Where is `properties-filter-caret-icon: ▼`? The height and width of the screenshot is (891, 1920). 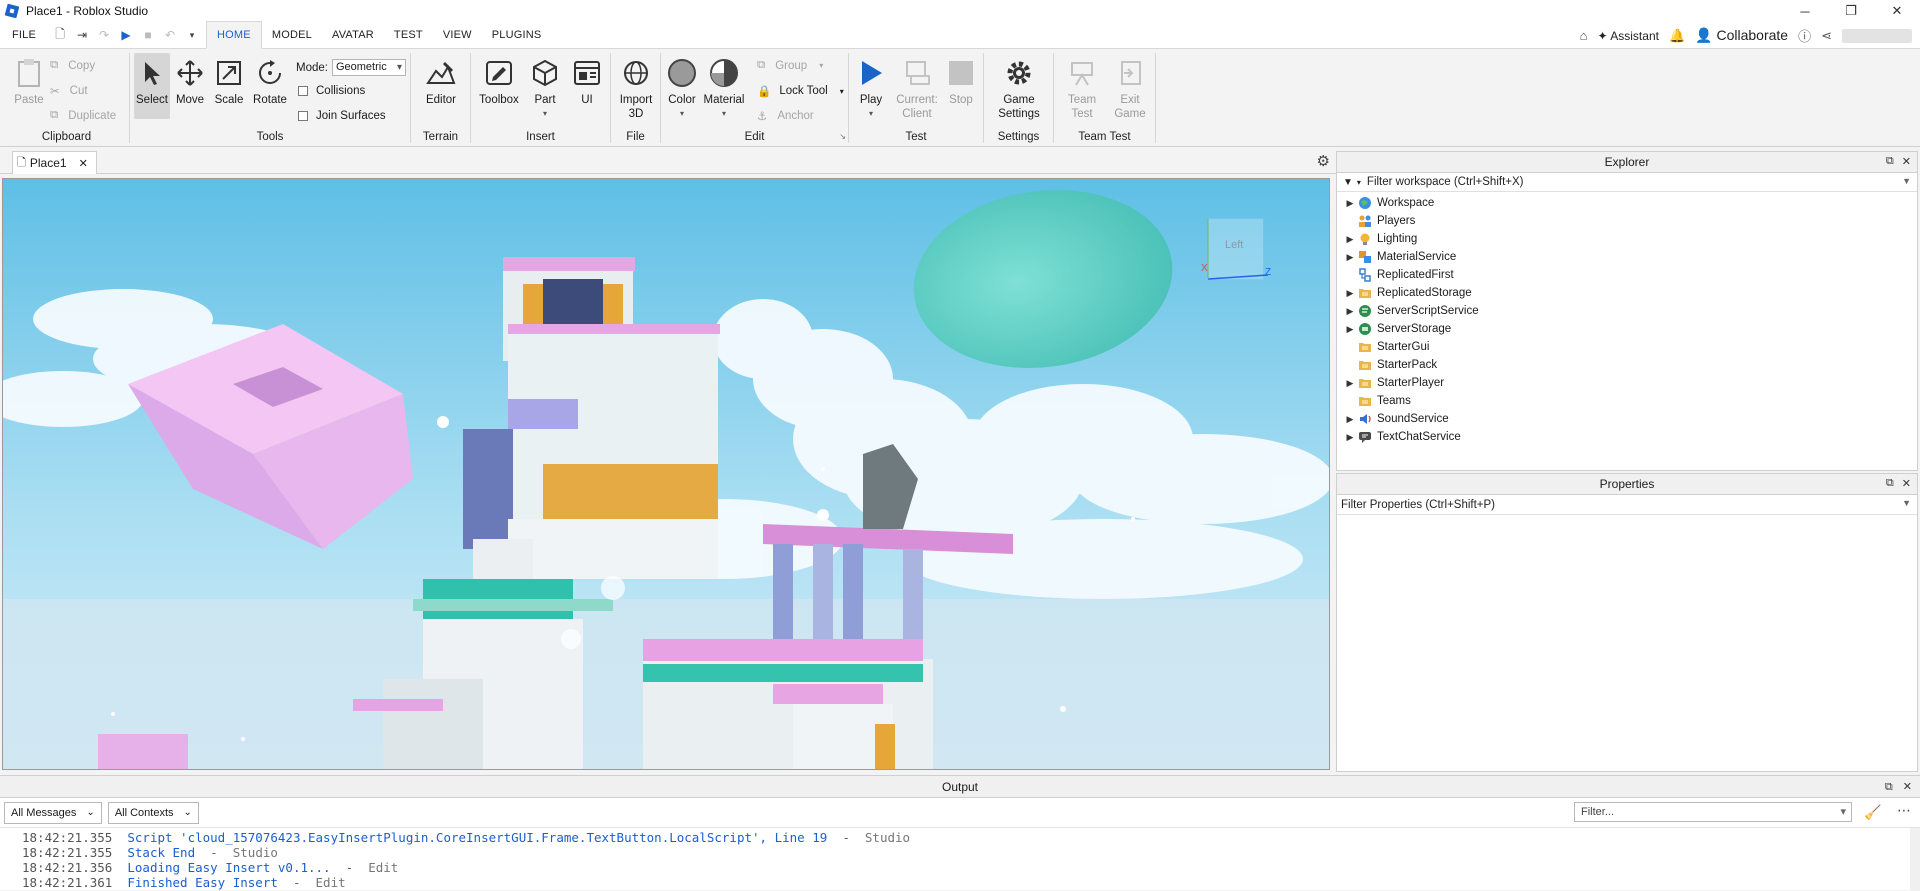
properties-filter-caret-icon: ▼ is located at coordinates (1906, 503).